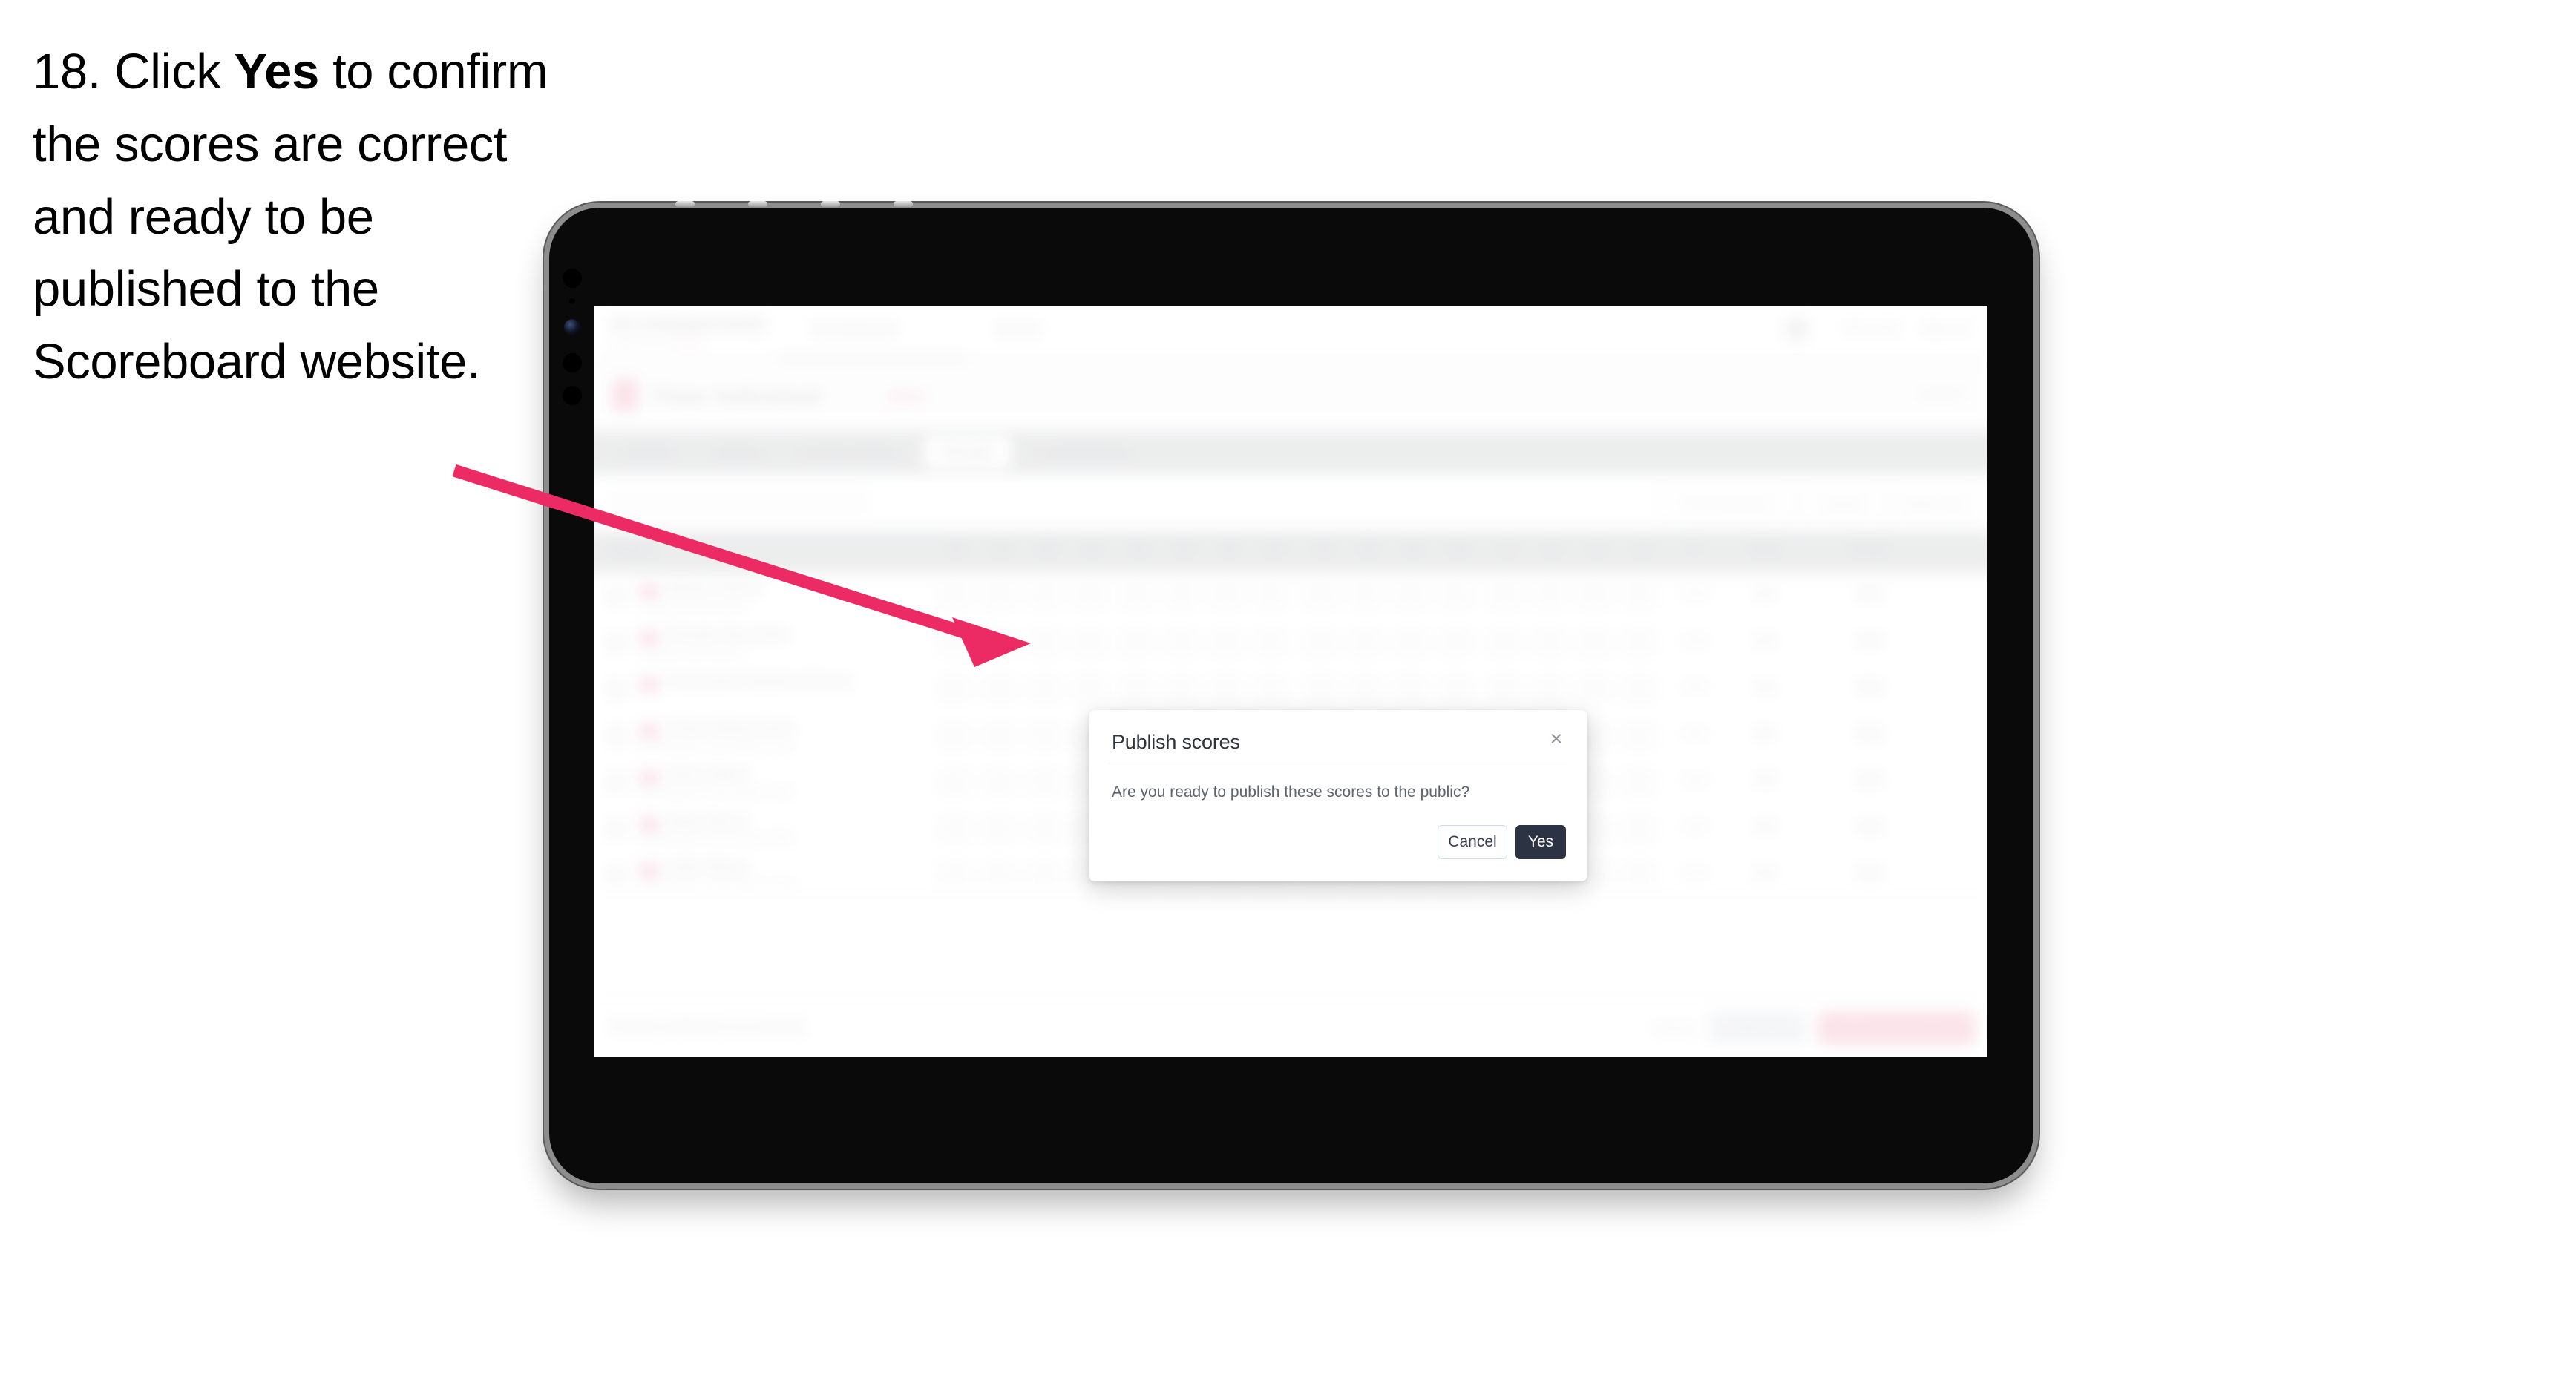  I want to click on front-camera-lens-icon, so click(572, 327).